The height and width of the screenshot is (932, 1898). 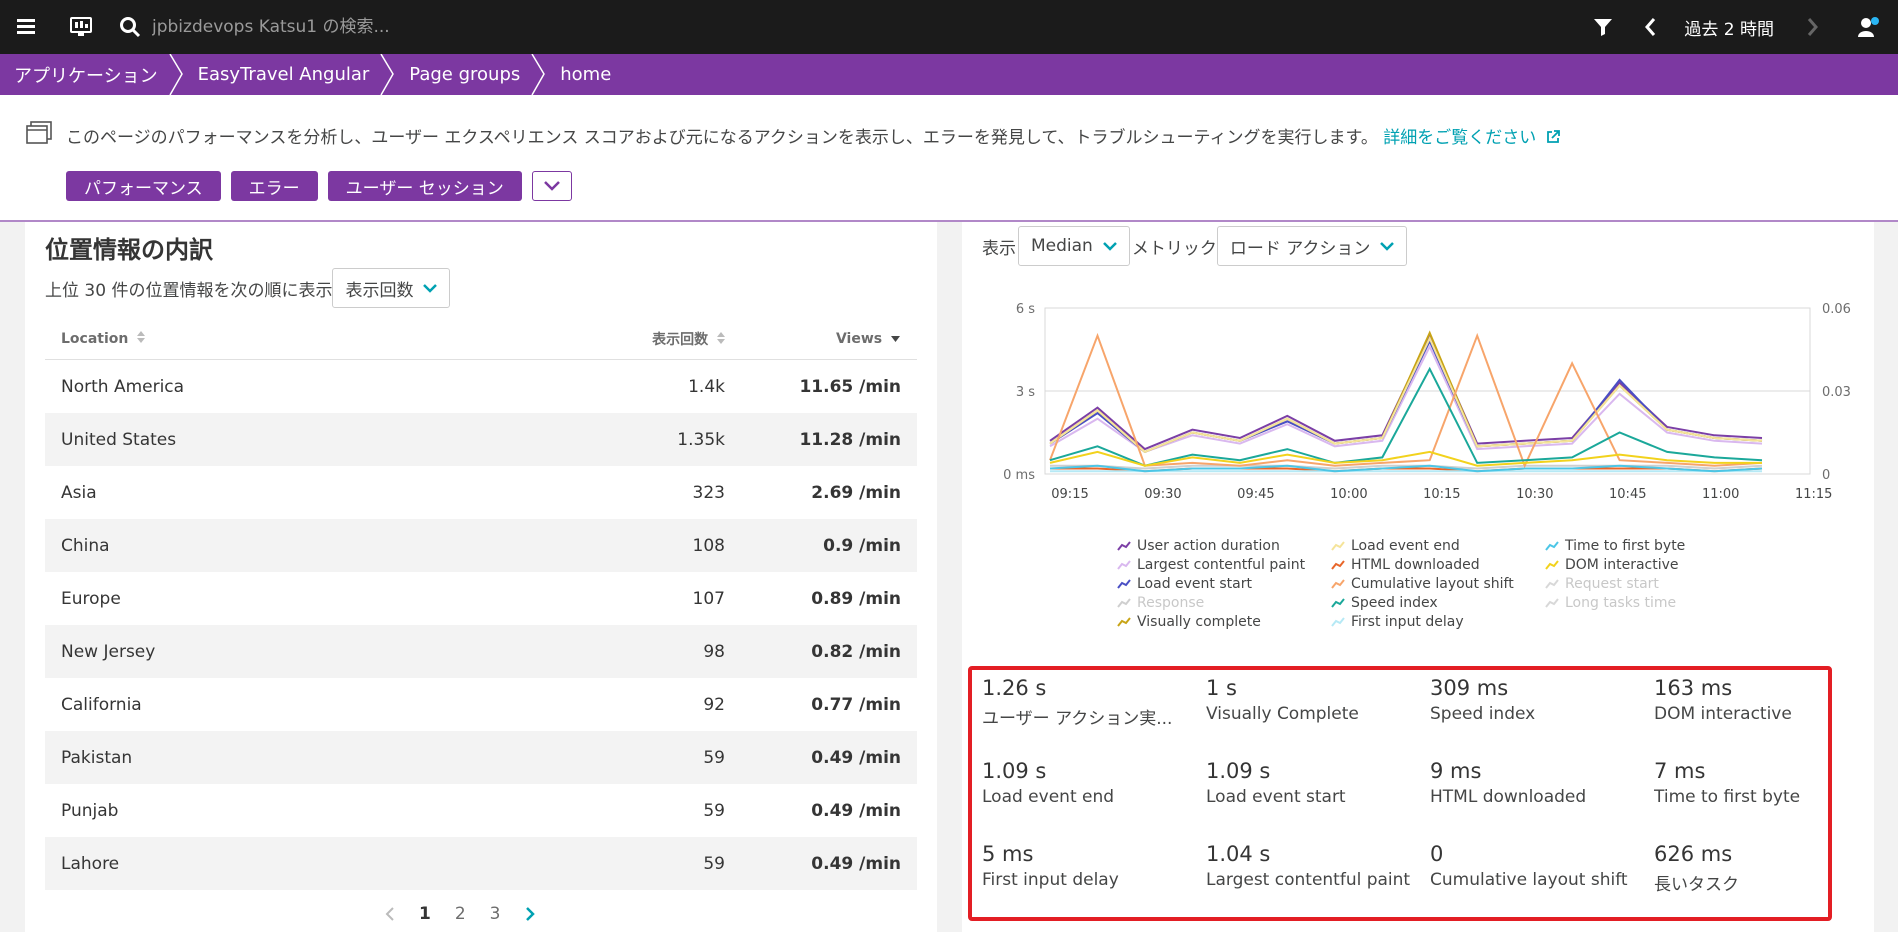 I want to click on cell-location: California, so click(x=101, y=704).